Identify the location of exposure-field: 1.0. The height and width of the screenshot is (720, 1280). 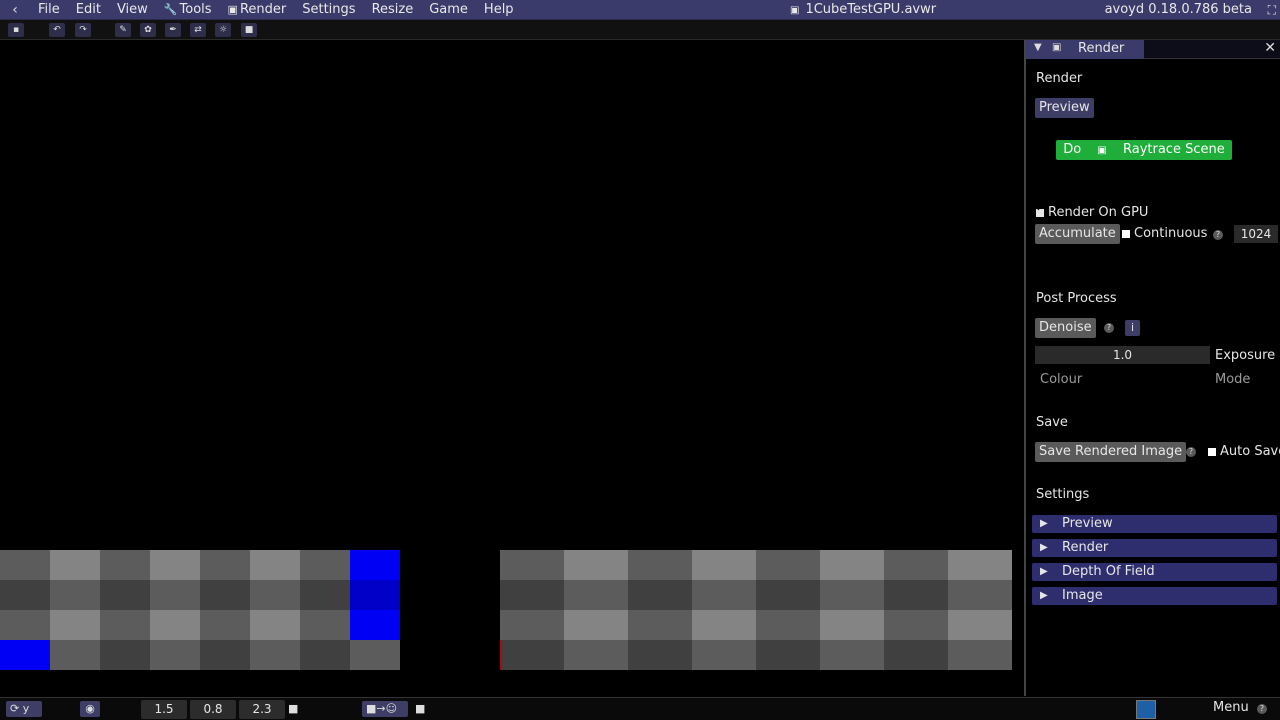
(1122, 355).